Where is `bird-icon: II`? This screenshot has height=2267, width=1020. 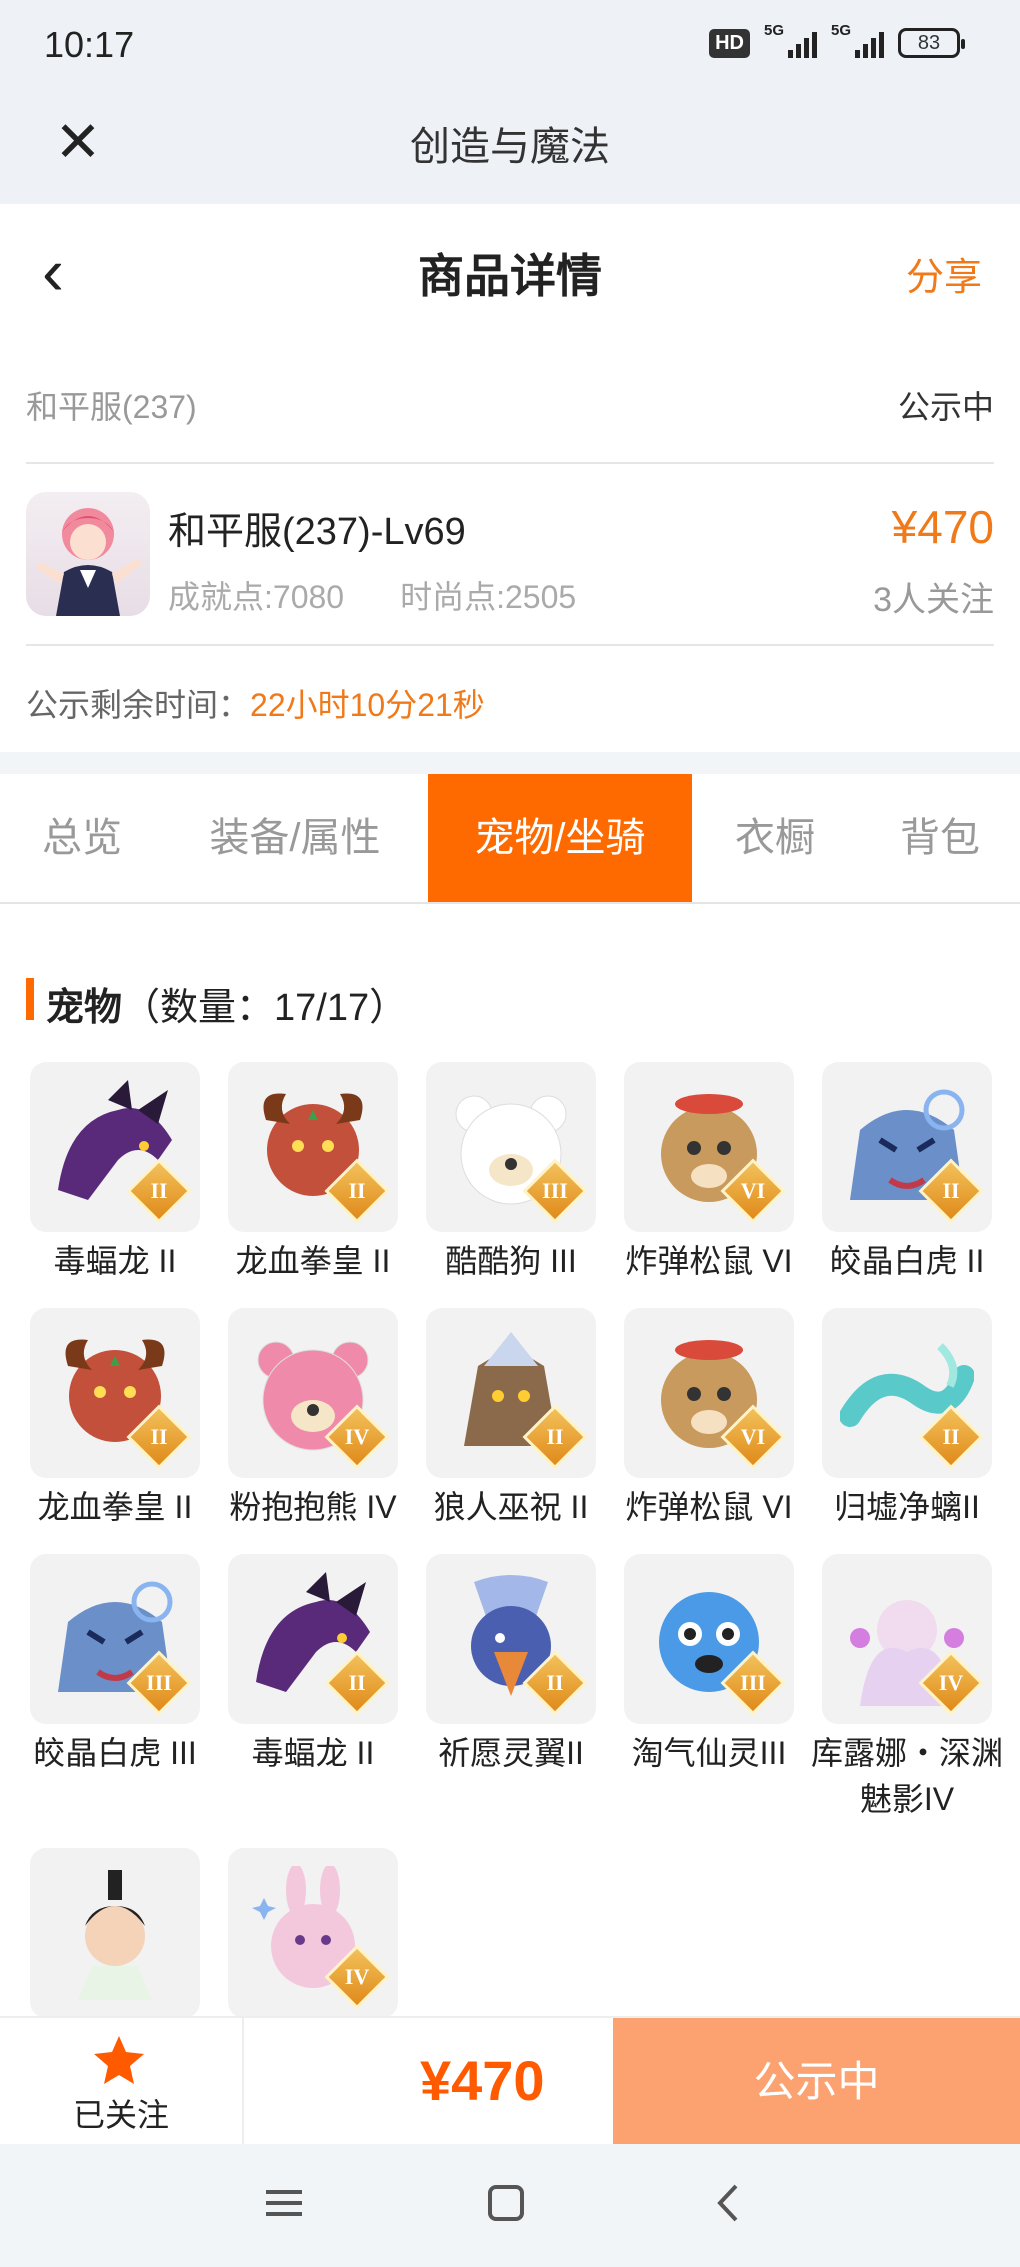 bird-icon: II is located at coordinates (511, 1639).